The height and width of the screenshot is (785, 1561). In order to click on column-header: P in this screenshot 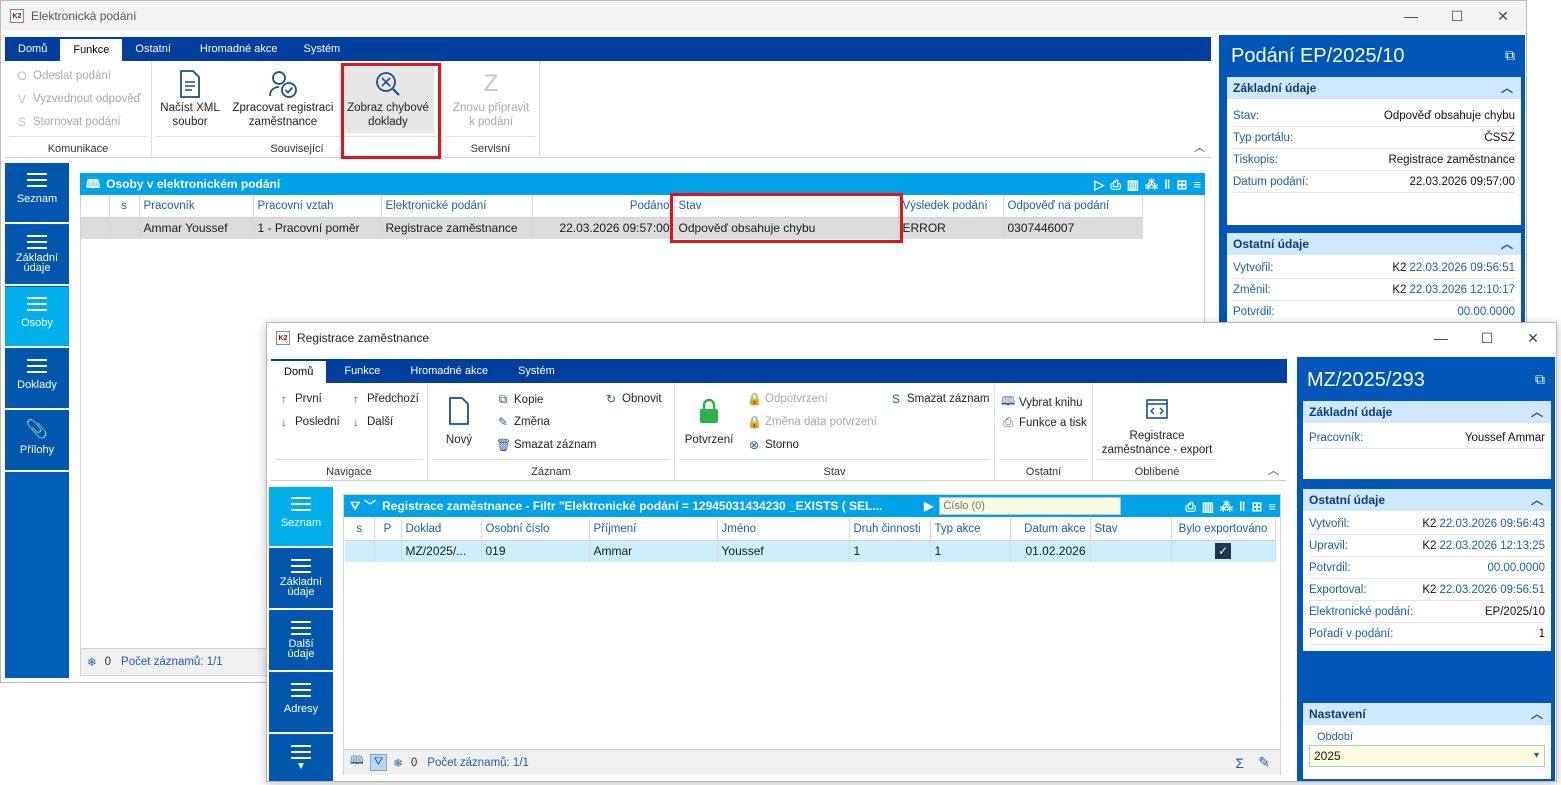, I will do `click(388, 529)`.